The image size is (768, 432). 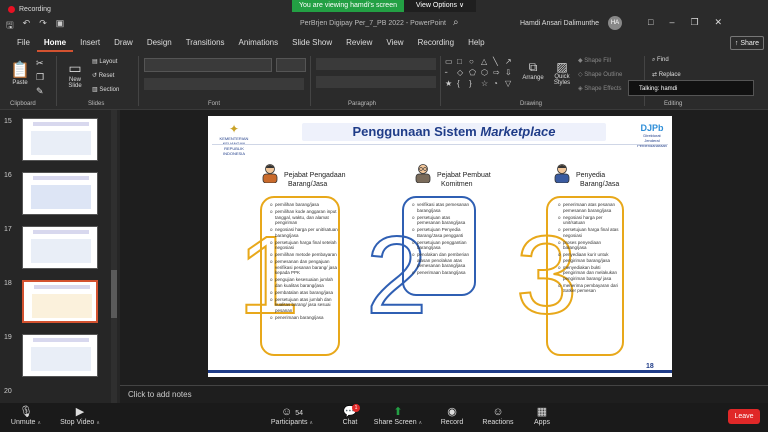 I want to click on replace-button: ⇄ Replace, so click(x=666, y=74).